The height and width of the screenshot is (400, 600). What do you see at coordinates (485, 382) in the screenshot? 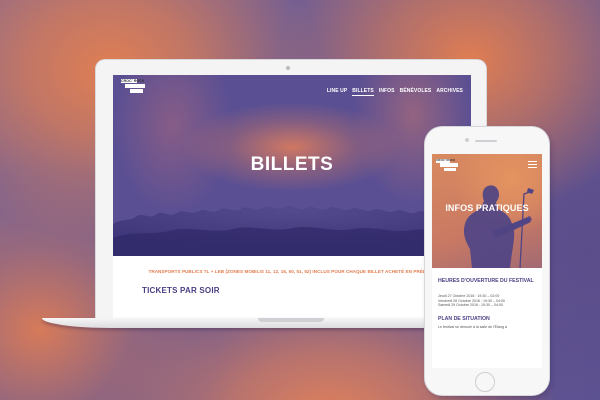
I see `home-button` at bounding box center [485, 382].